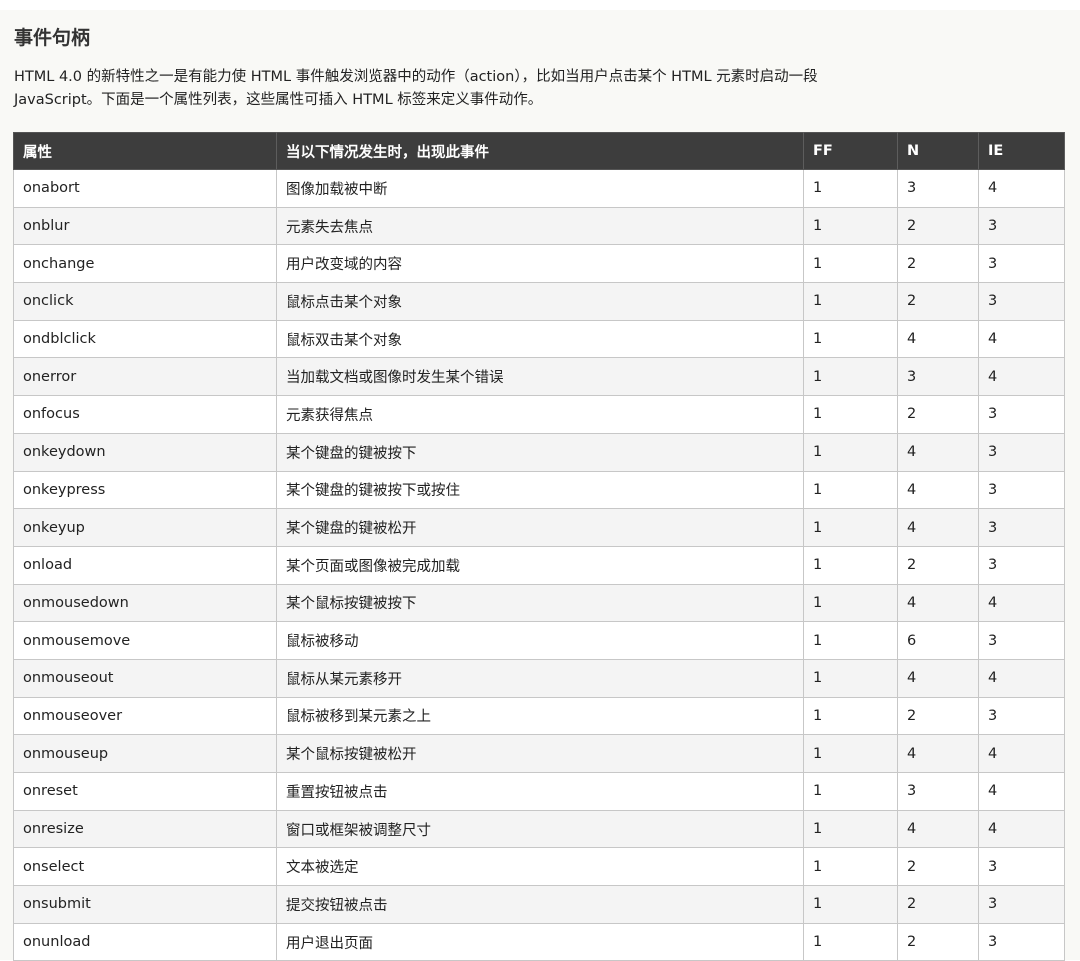 This screenshot has height=961, width=1080. I want to click on attribute-cell: onunload, so click(145, 941).